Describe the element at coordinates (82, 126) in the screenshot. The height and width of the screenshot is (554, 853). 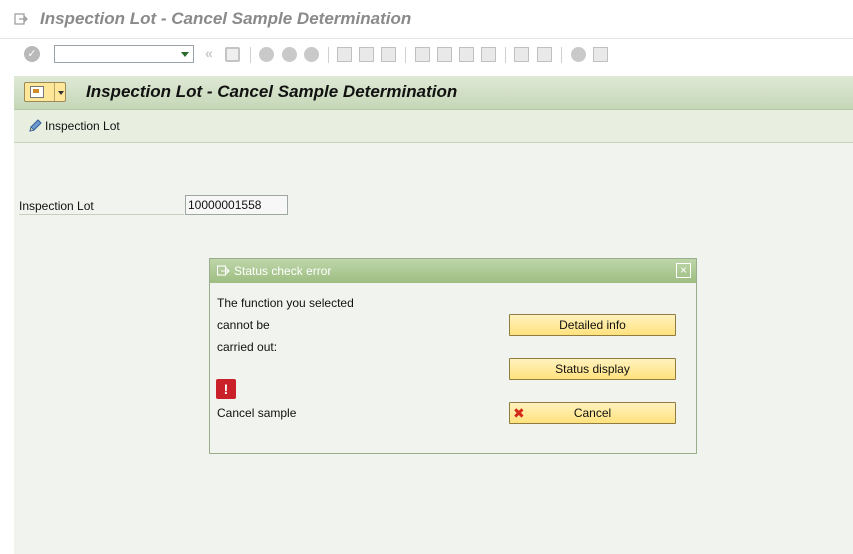
I see `inspection-lot-button: Inspection Lot` at that location.